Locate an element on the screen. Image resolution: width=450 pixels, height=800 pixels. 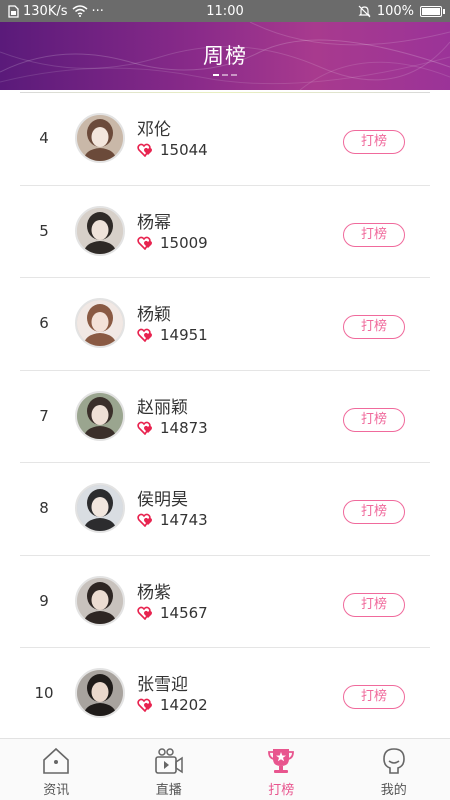
score-group: 14567 is located at coordinates (172, 613).